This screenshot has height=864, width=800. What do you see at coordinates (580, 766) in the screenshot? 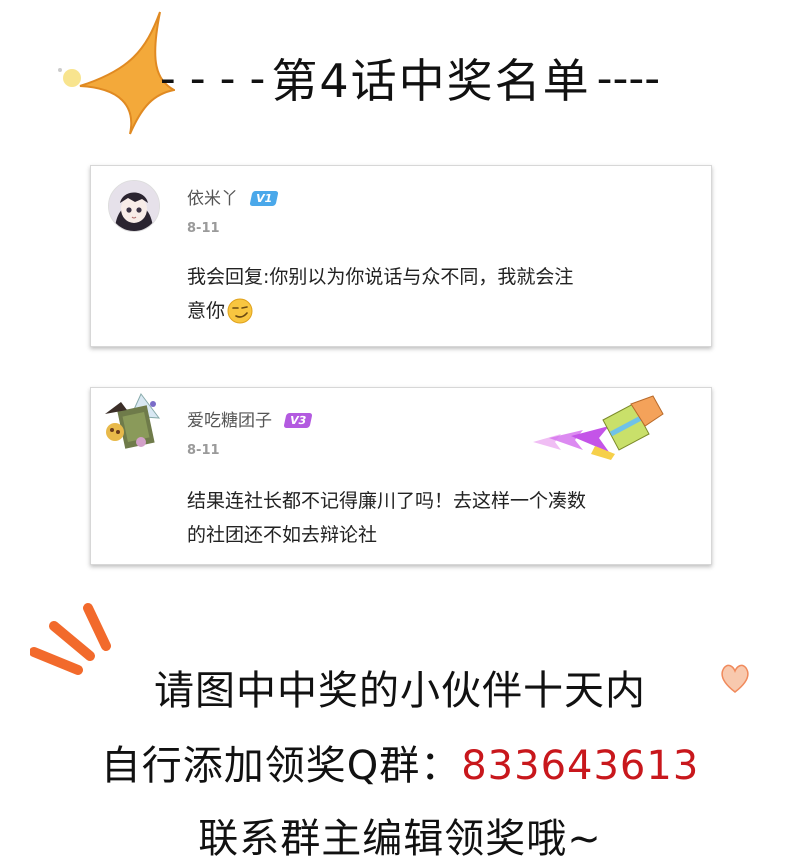
I see `qq-group-number: 833643613` at bounding box center [580, 766].